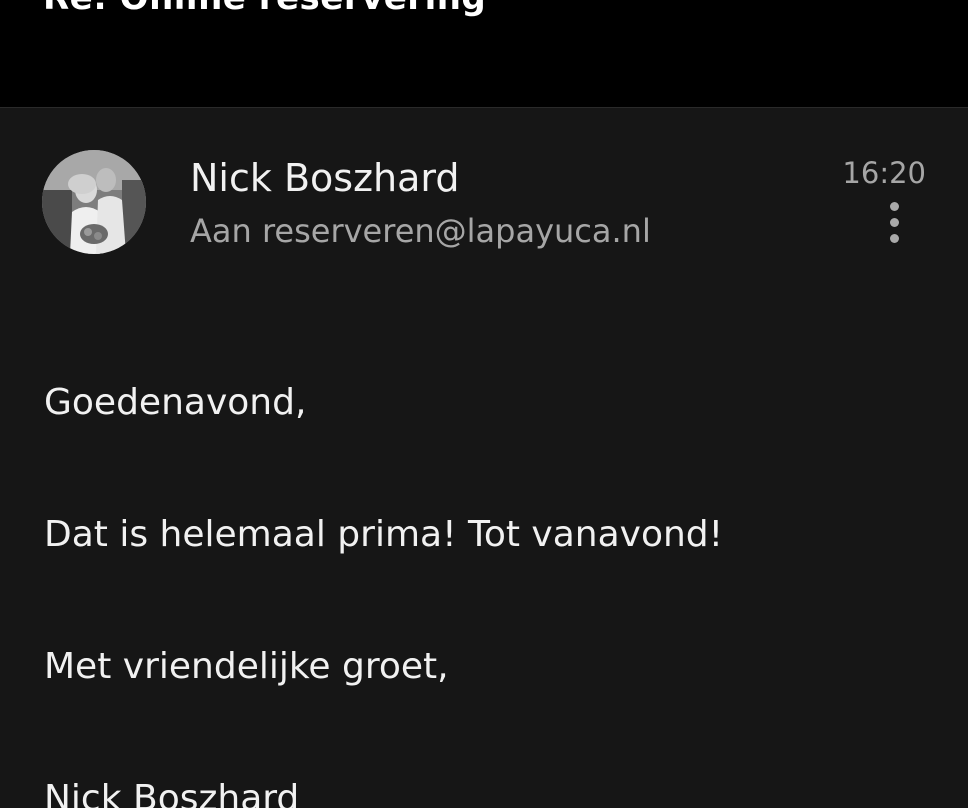 The width and height of the screenshot is (968, 808). Describe the element at coordinates (264, 9) in the screenshot. I see `email-subject: Re: Online reservering` at that location.